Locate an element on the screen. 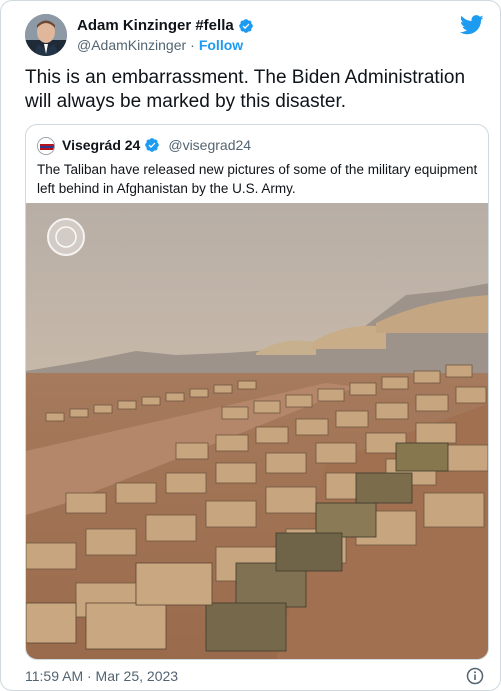 Image resolution: width=501 pixels, height=691 pixels. author-handle-row: @AdamKinzinger · Follow is located at coordinates (160, 45).